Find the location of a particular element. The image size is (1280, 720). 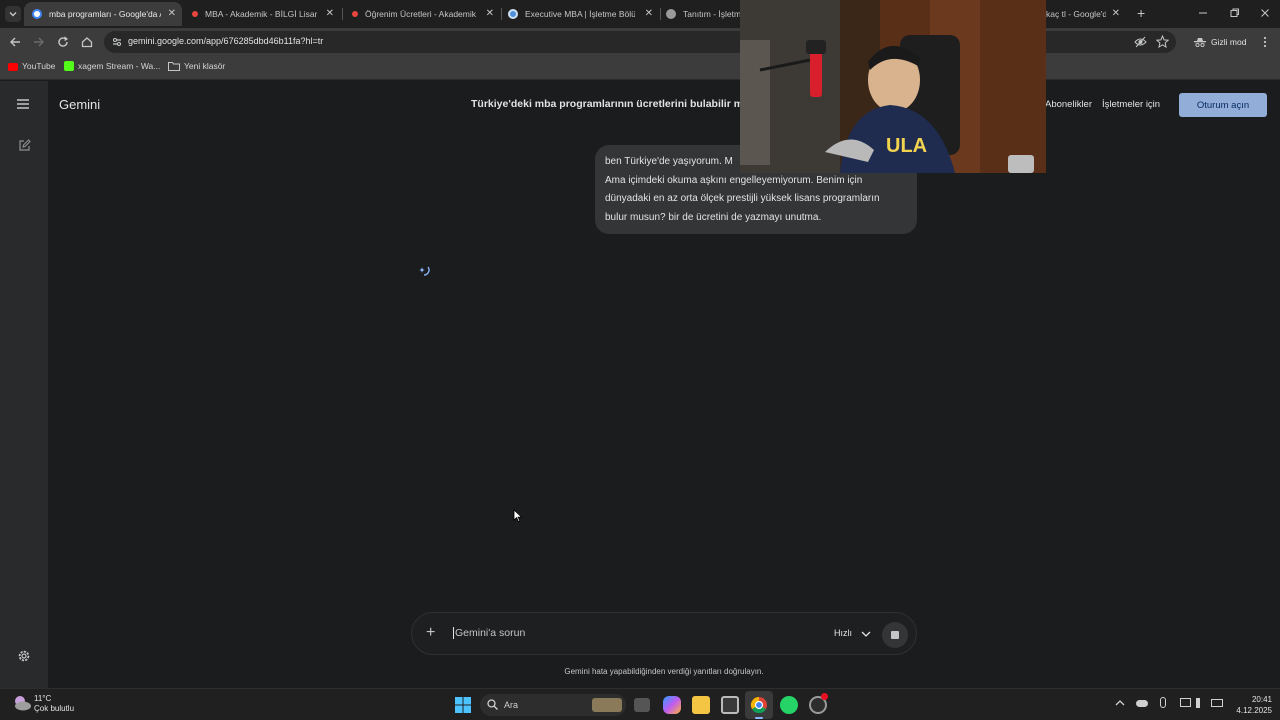

chrome-taskbar-button is located at coordinates (759, 705).